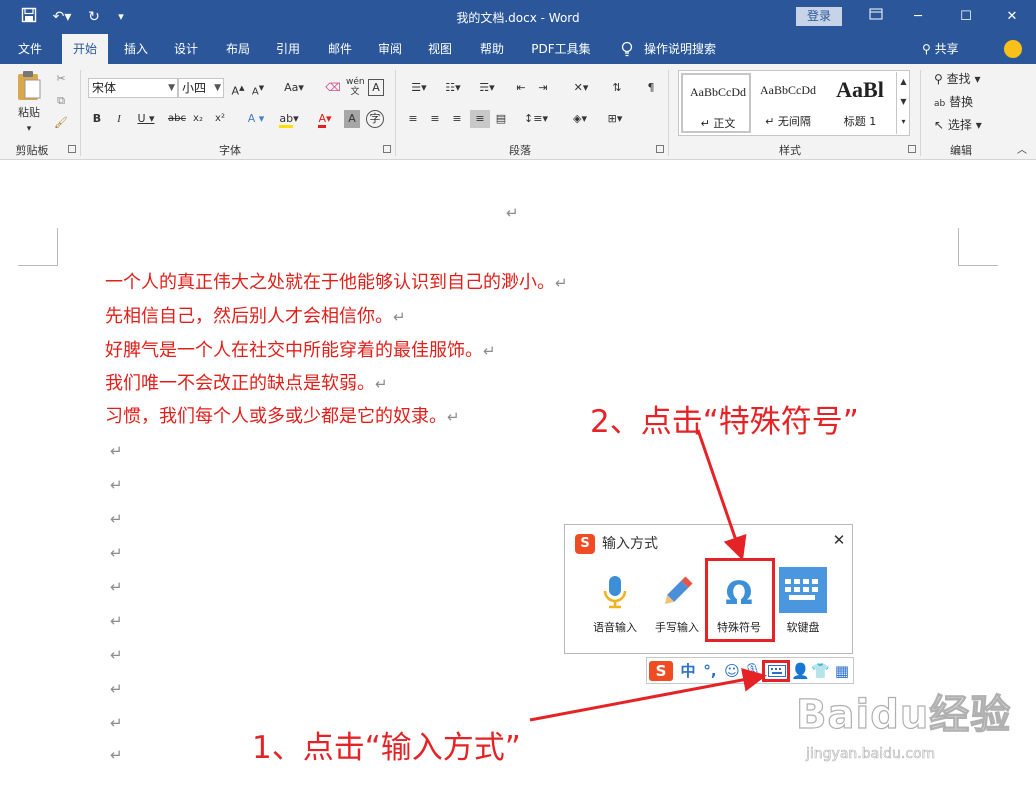 Image resolution: width=1036 pixels, height=785 pixels. What do you see at coordinates (238, 49) in the screenshot?
I see `tab-layout: 布局` at bounding box center [238, 49].